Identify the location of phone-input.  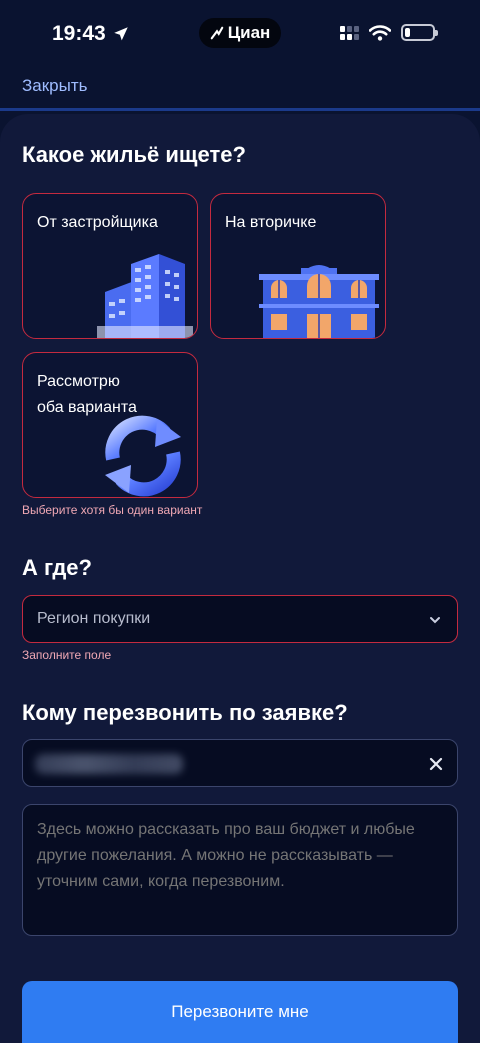
(240, 763).